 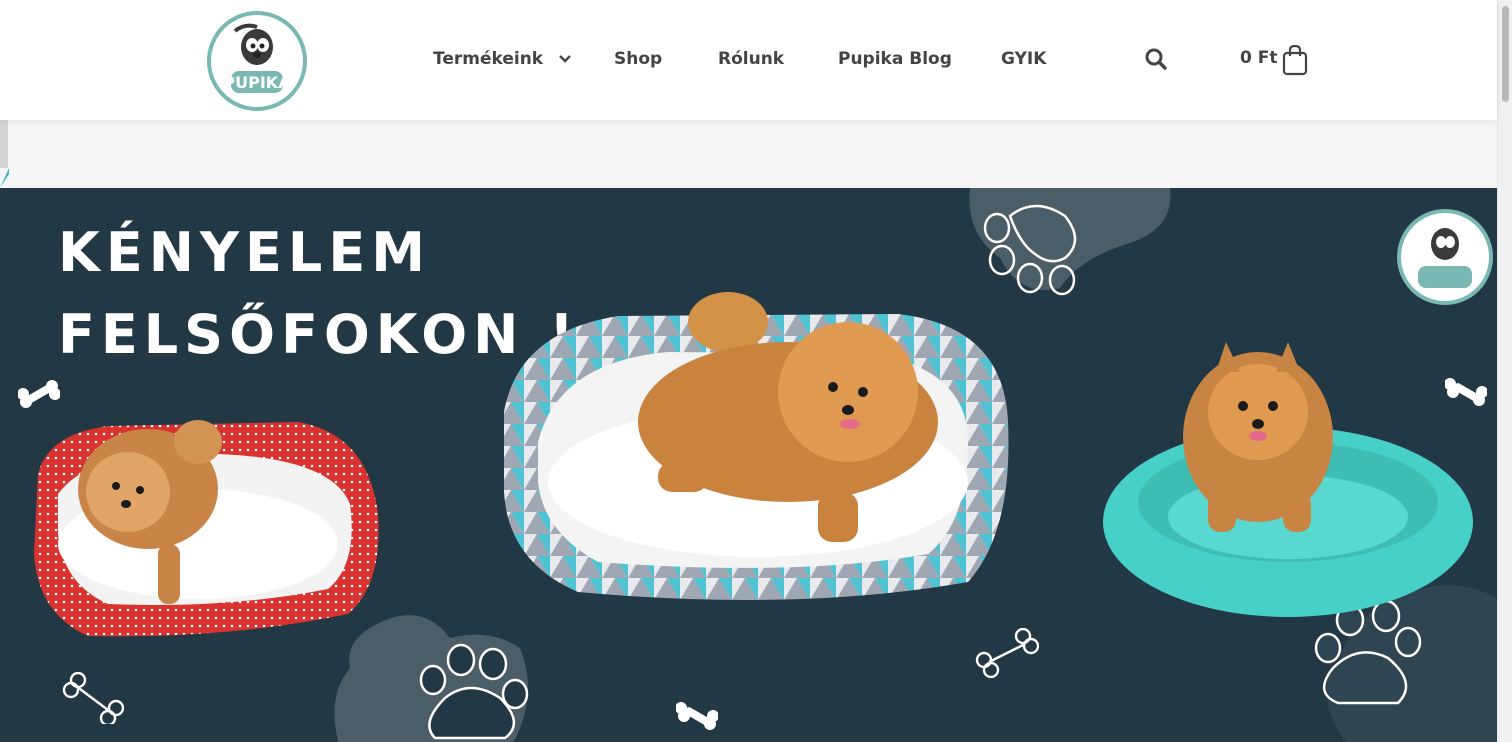 What do you see at coordinates (895, 59) in the screenshot?
I see `nav-item-pupika-blog: Pupika Blog` at bounding box center [895, 59].